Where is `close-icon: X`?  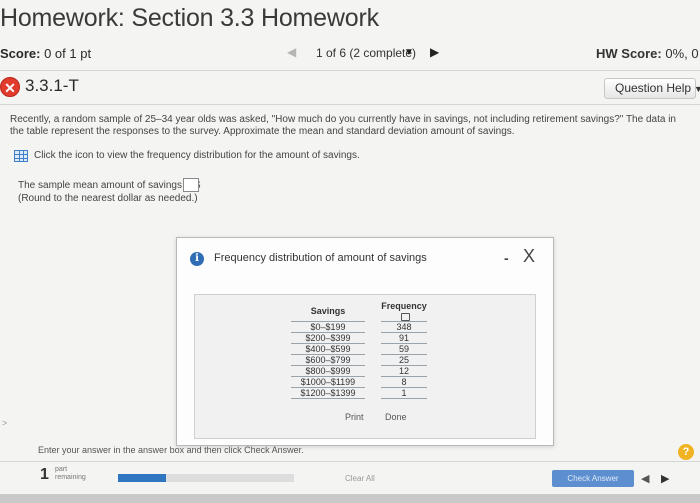 close-icon: X is located at coordinates (529, 256).